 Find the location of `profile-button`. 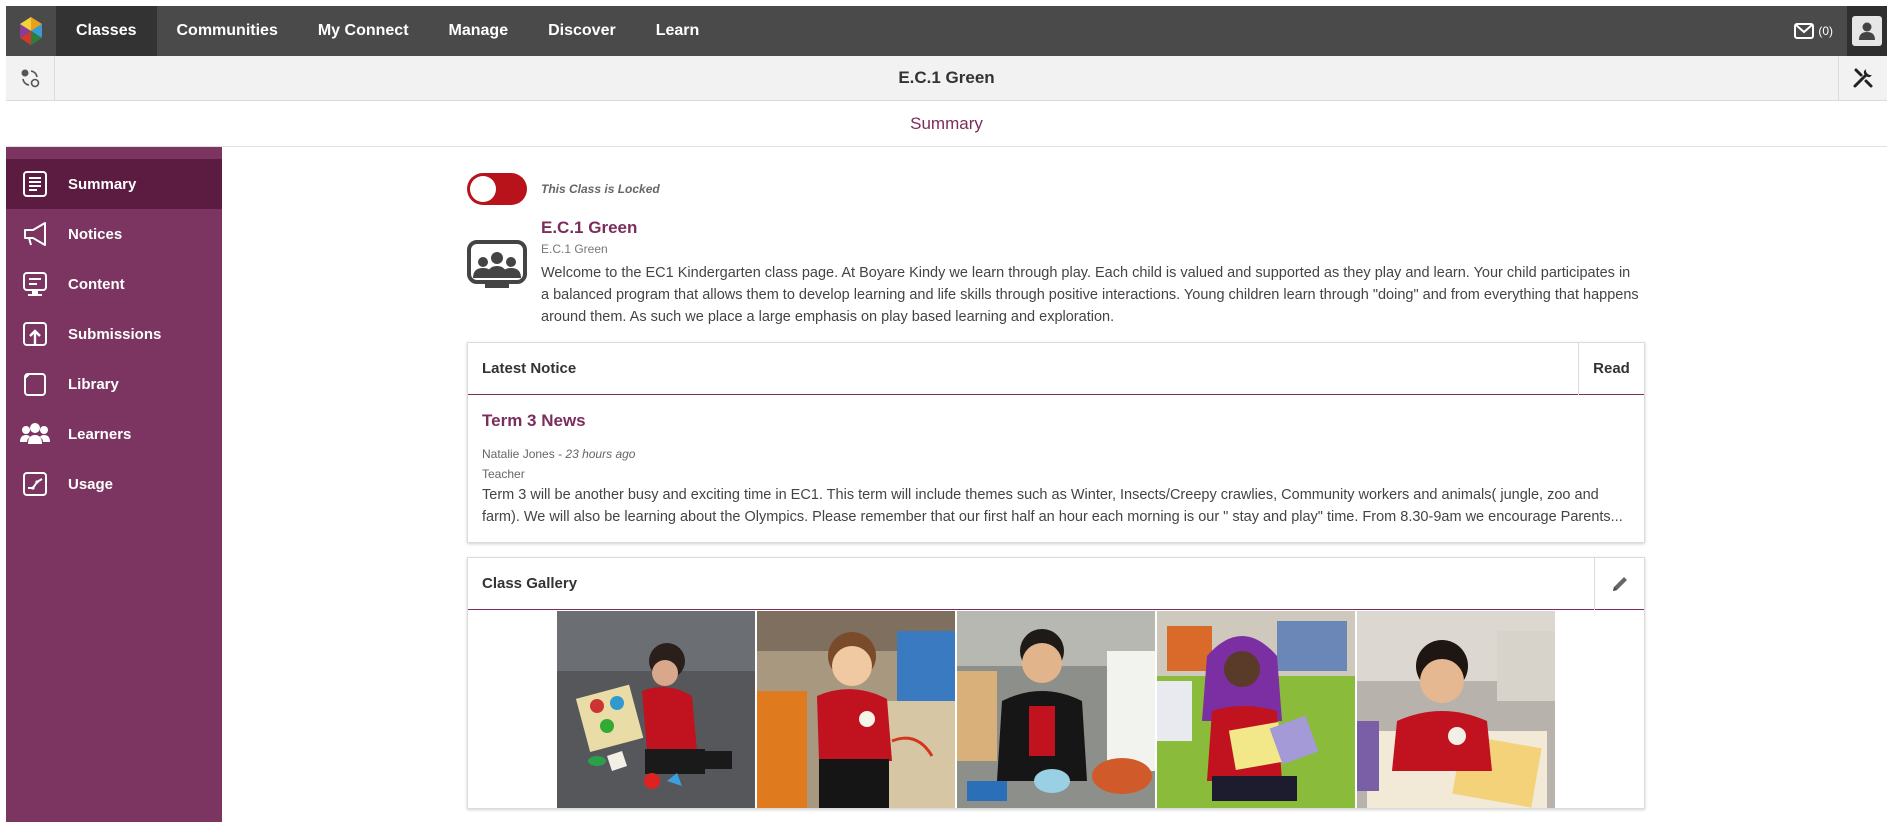

profile-button is located at coordinates (1867, 31).